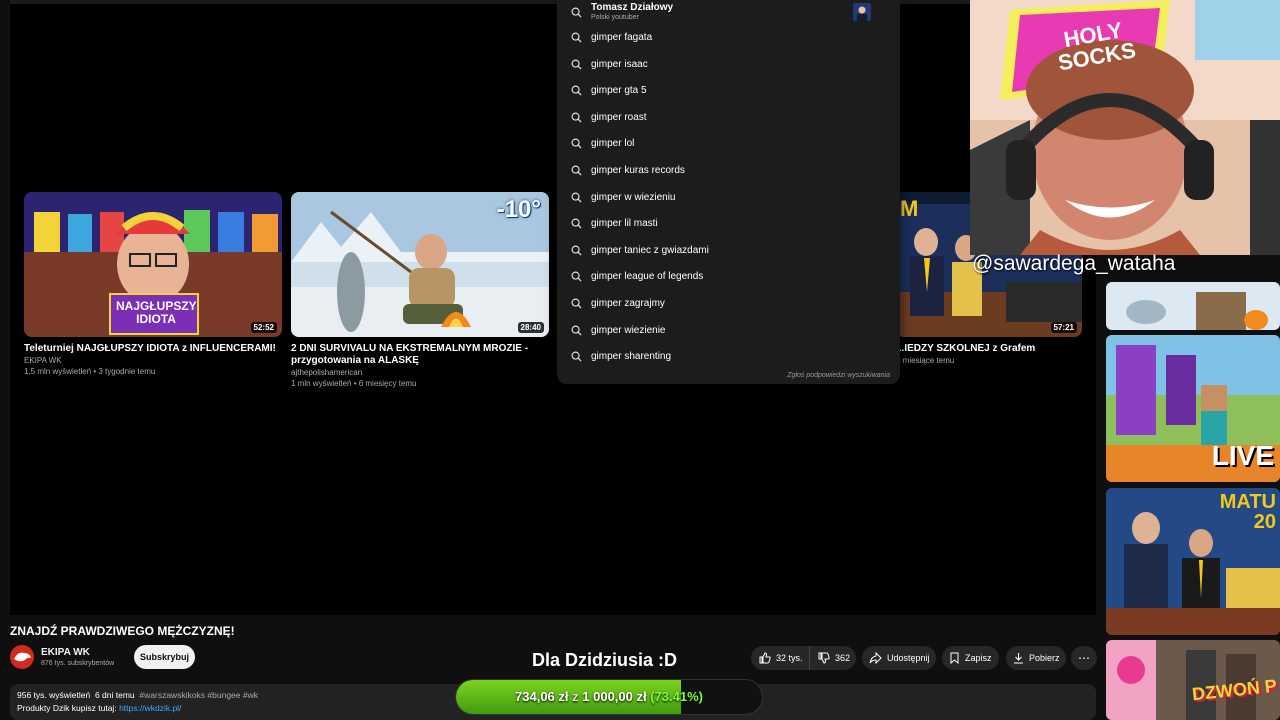  What do you see at coordinates (530, 327) in the screenshot?
I see `duration-badge: 28:40` at bounding box center [530, 327].